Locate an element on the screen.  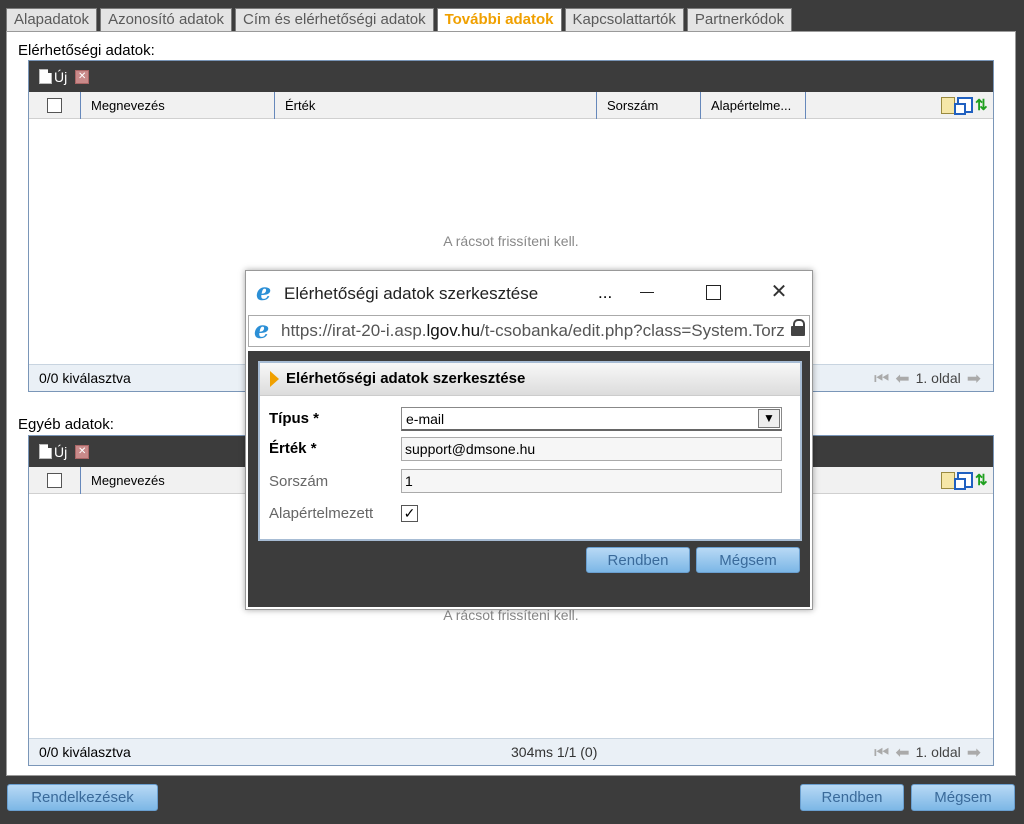
contact-new-label: Új is located at coordinates (61, 76).